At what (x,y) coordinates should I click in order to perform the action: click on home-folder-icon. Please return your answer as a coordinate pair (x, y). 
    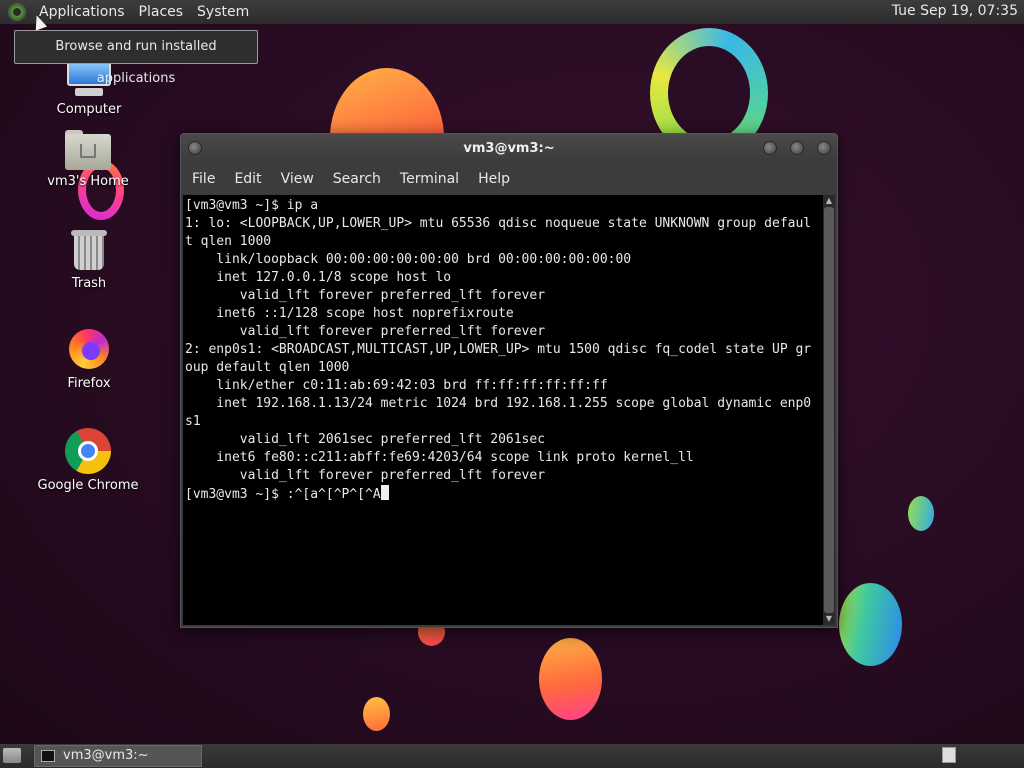
    Looking at the image, I should click on (88, 150).